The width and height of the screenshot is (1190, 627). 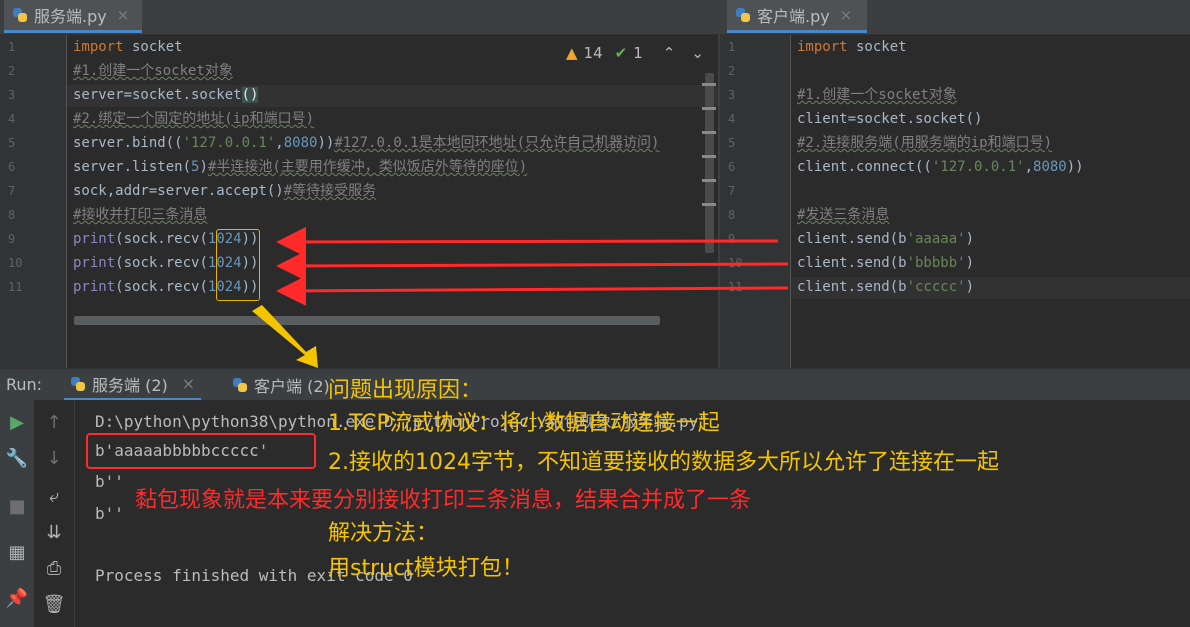 What do you see at coordinates (54, 513) in the screenshot?
I see `console-toolbar: ↑ ↓ ⤶ ⇊ ⎙ 🗑` at bounding box center [54, 513].